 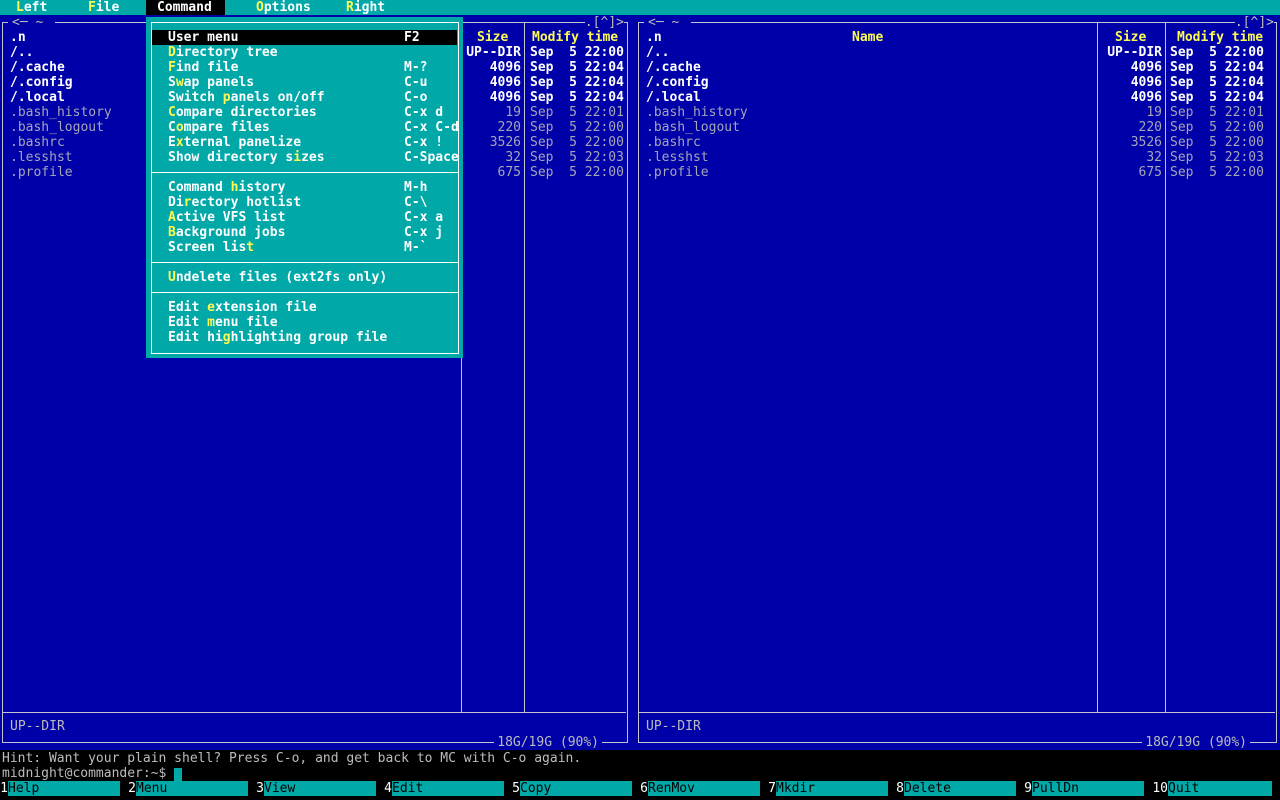 I want to click on menubar-item-options: Options, so click(x=283, y=7).